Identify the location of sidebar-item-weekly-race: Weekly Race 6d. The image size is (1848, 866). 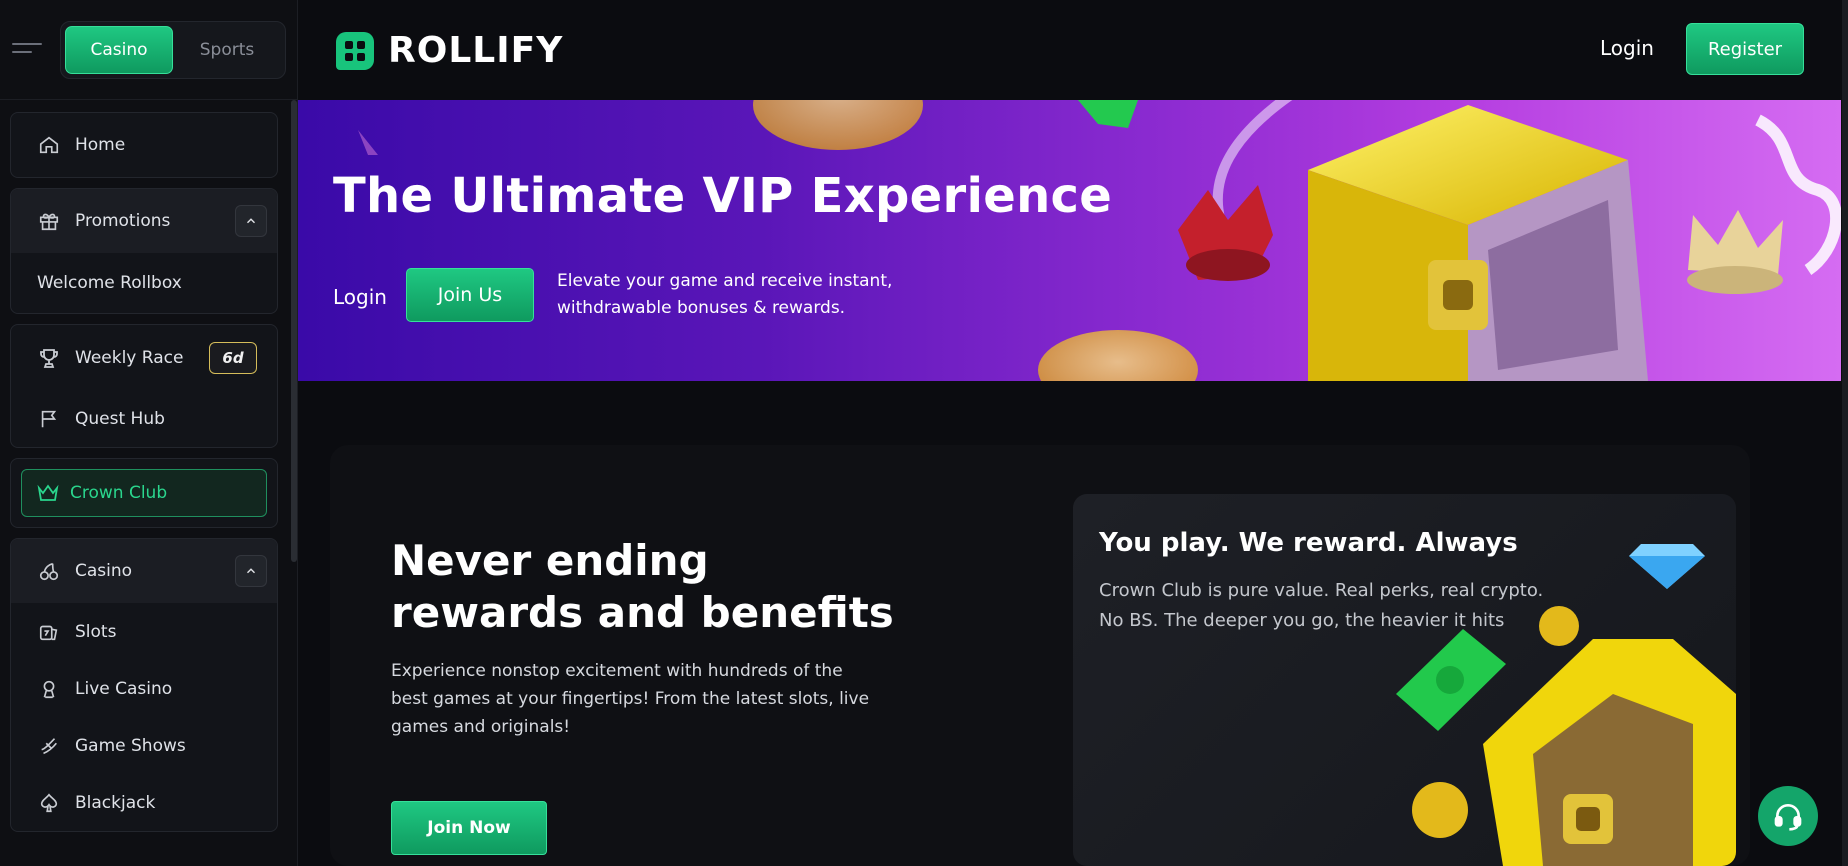
(144, 358).